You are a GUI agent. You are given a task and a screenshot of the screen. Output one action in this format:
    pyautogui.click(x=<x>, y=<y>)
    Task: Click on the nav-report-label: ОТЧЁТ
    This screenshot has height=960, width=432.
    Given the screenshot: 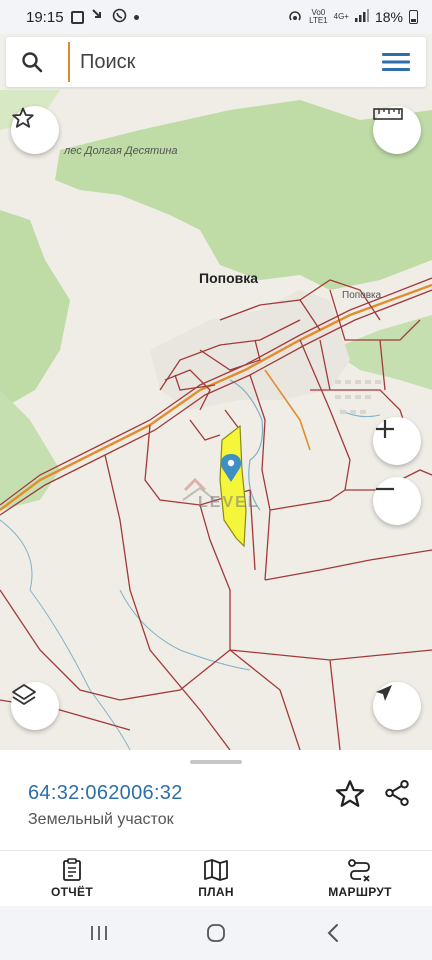 What is the action you would take?
    pyautogui.click(x=72, y=892)
    